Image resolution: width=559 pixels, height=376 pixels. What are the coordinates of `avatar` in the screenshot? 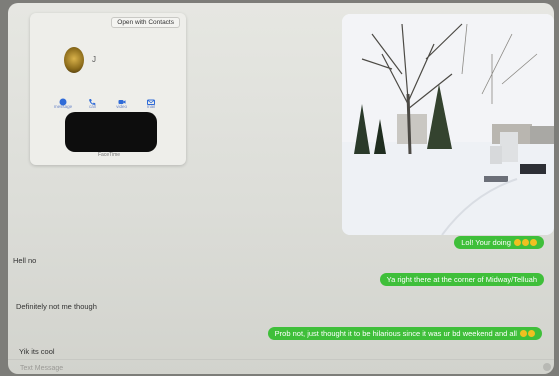 It's located at (74, 60).